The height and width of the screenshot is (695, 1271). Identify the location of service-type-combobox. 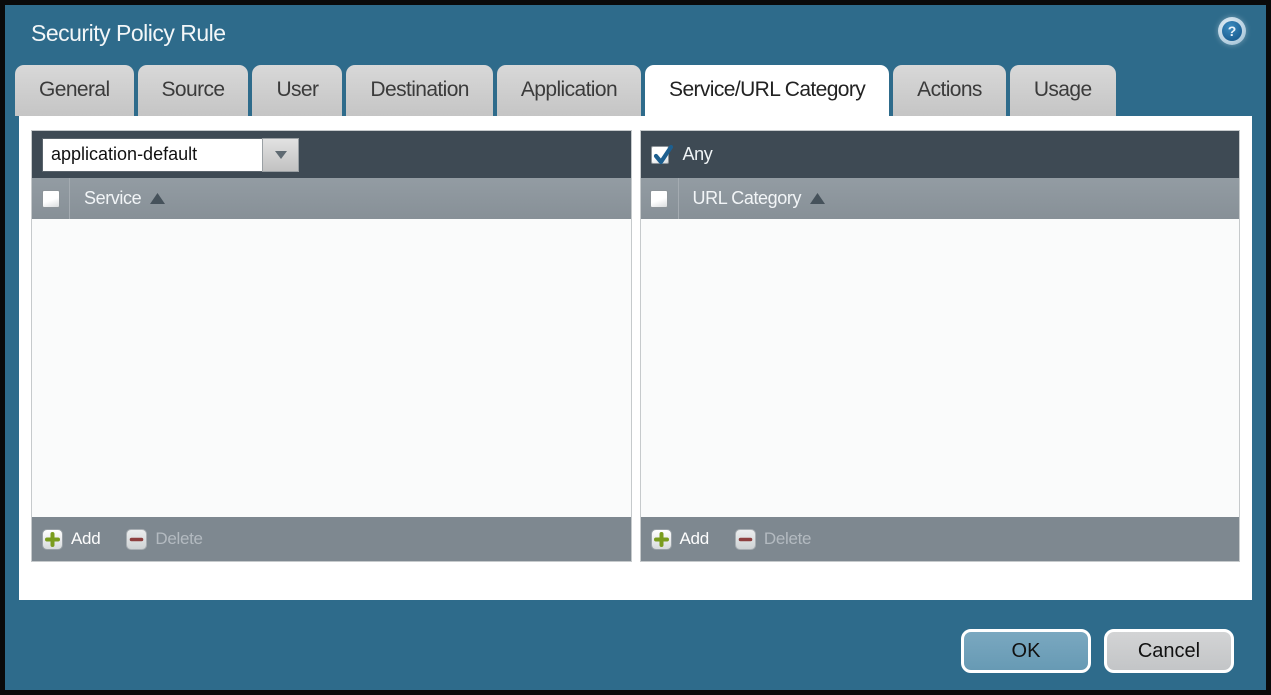
(170, 154).